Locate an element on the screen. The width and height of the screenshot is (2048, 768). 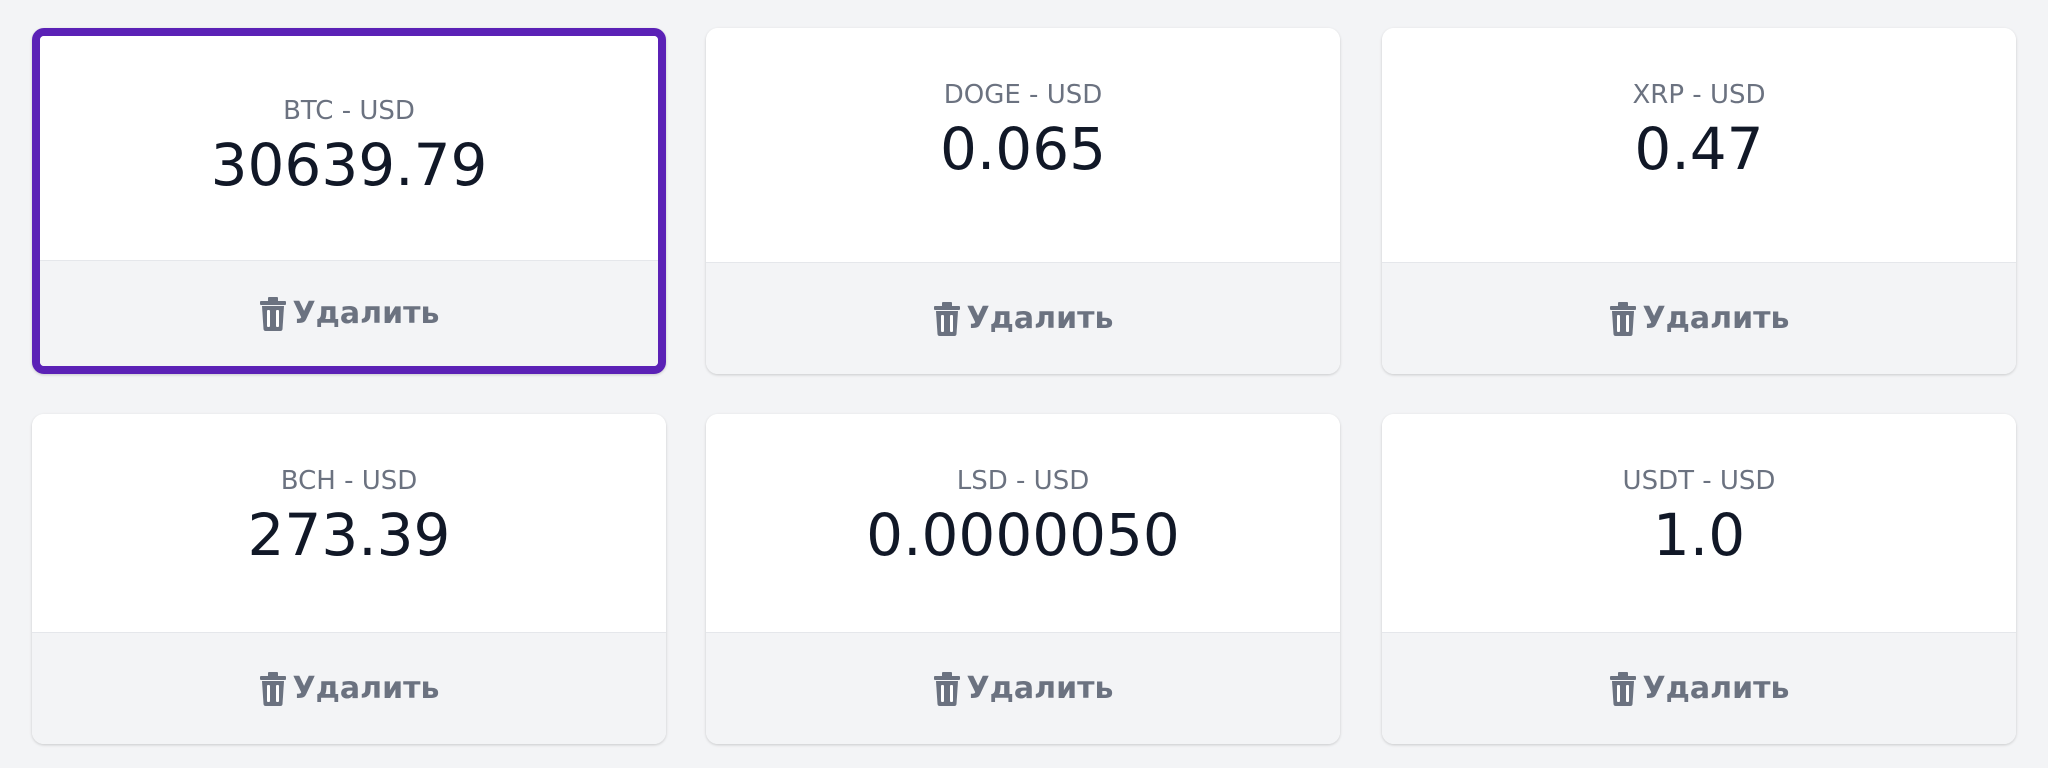
ticker-card-header: XRP - USD 0.47 is located at coordinates (1699, 145).